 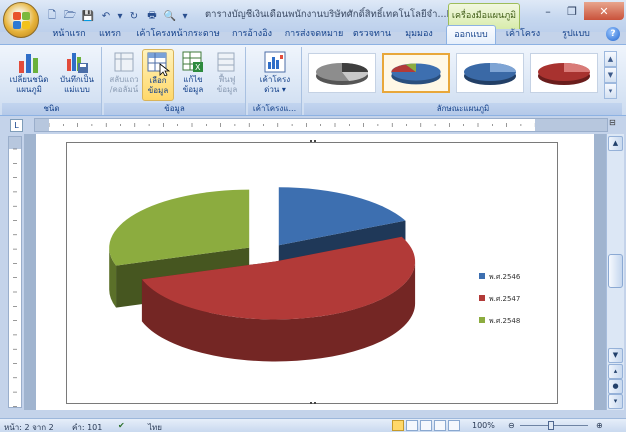 I want to click on customize-toolbar-icon: ▾, so click(x=185, y=16).